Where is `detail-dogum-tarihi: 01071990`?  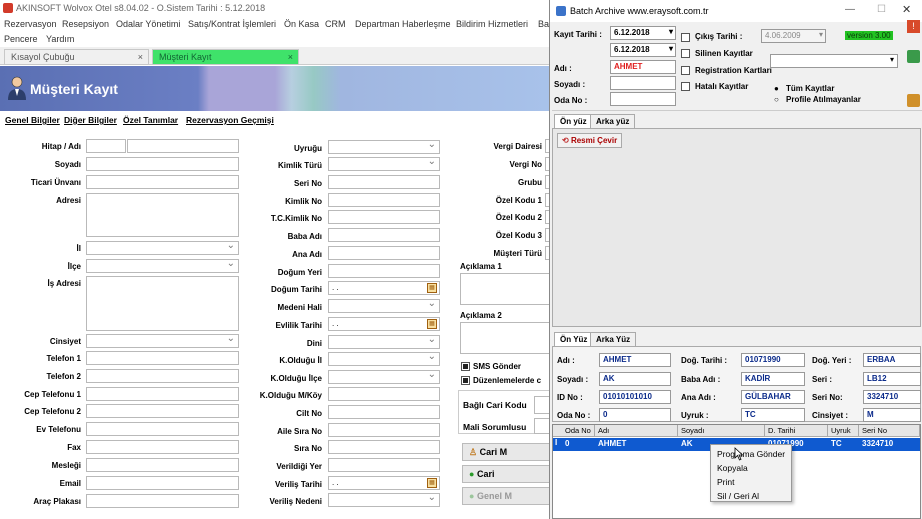 detail-dogum-tarihi: 01071990 is located at coordinates (773, 360).